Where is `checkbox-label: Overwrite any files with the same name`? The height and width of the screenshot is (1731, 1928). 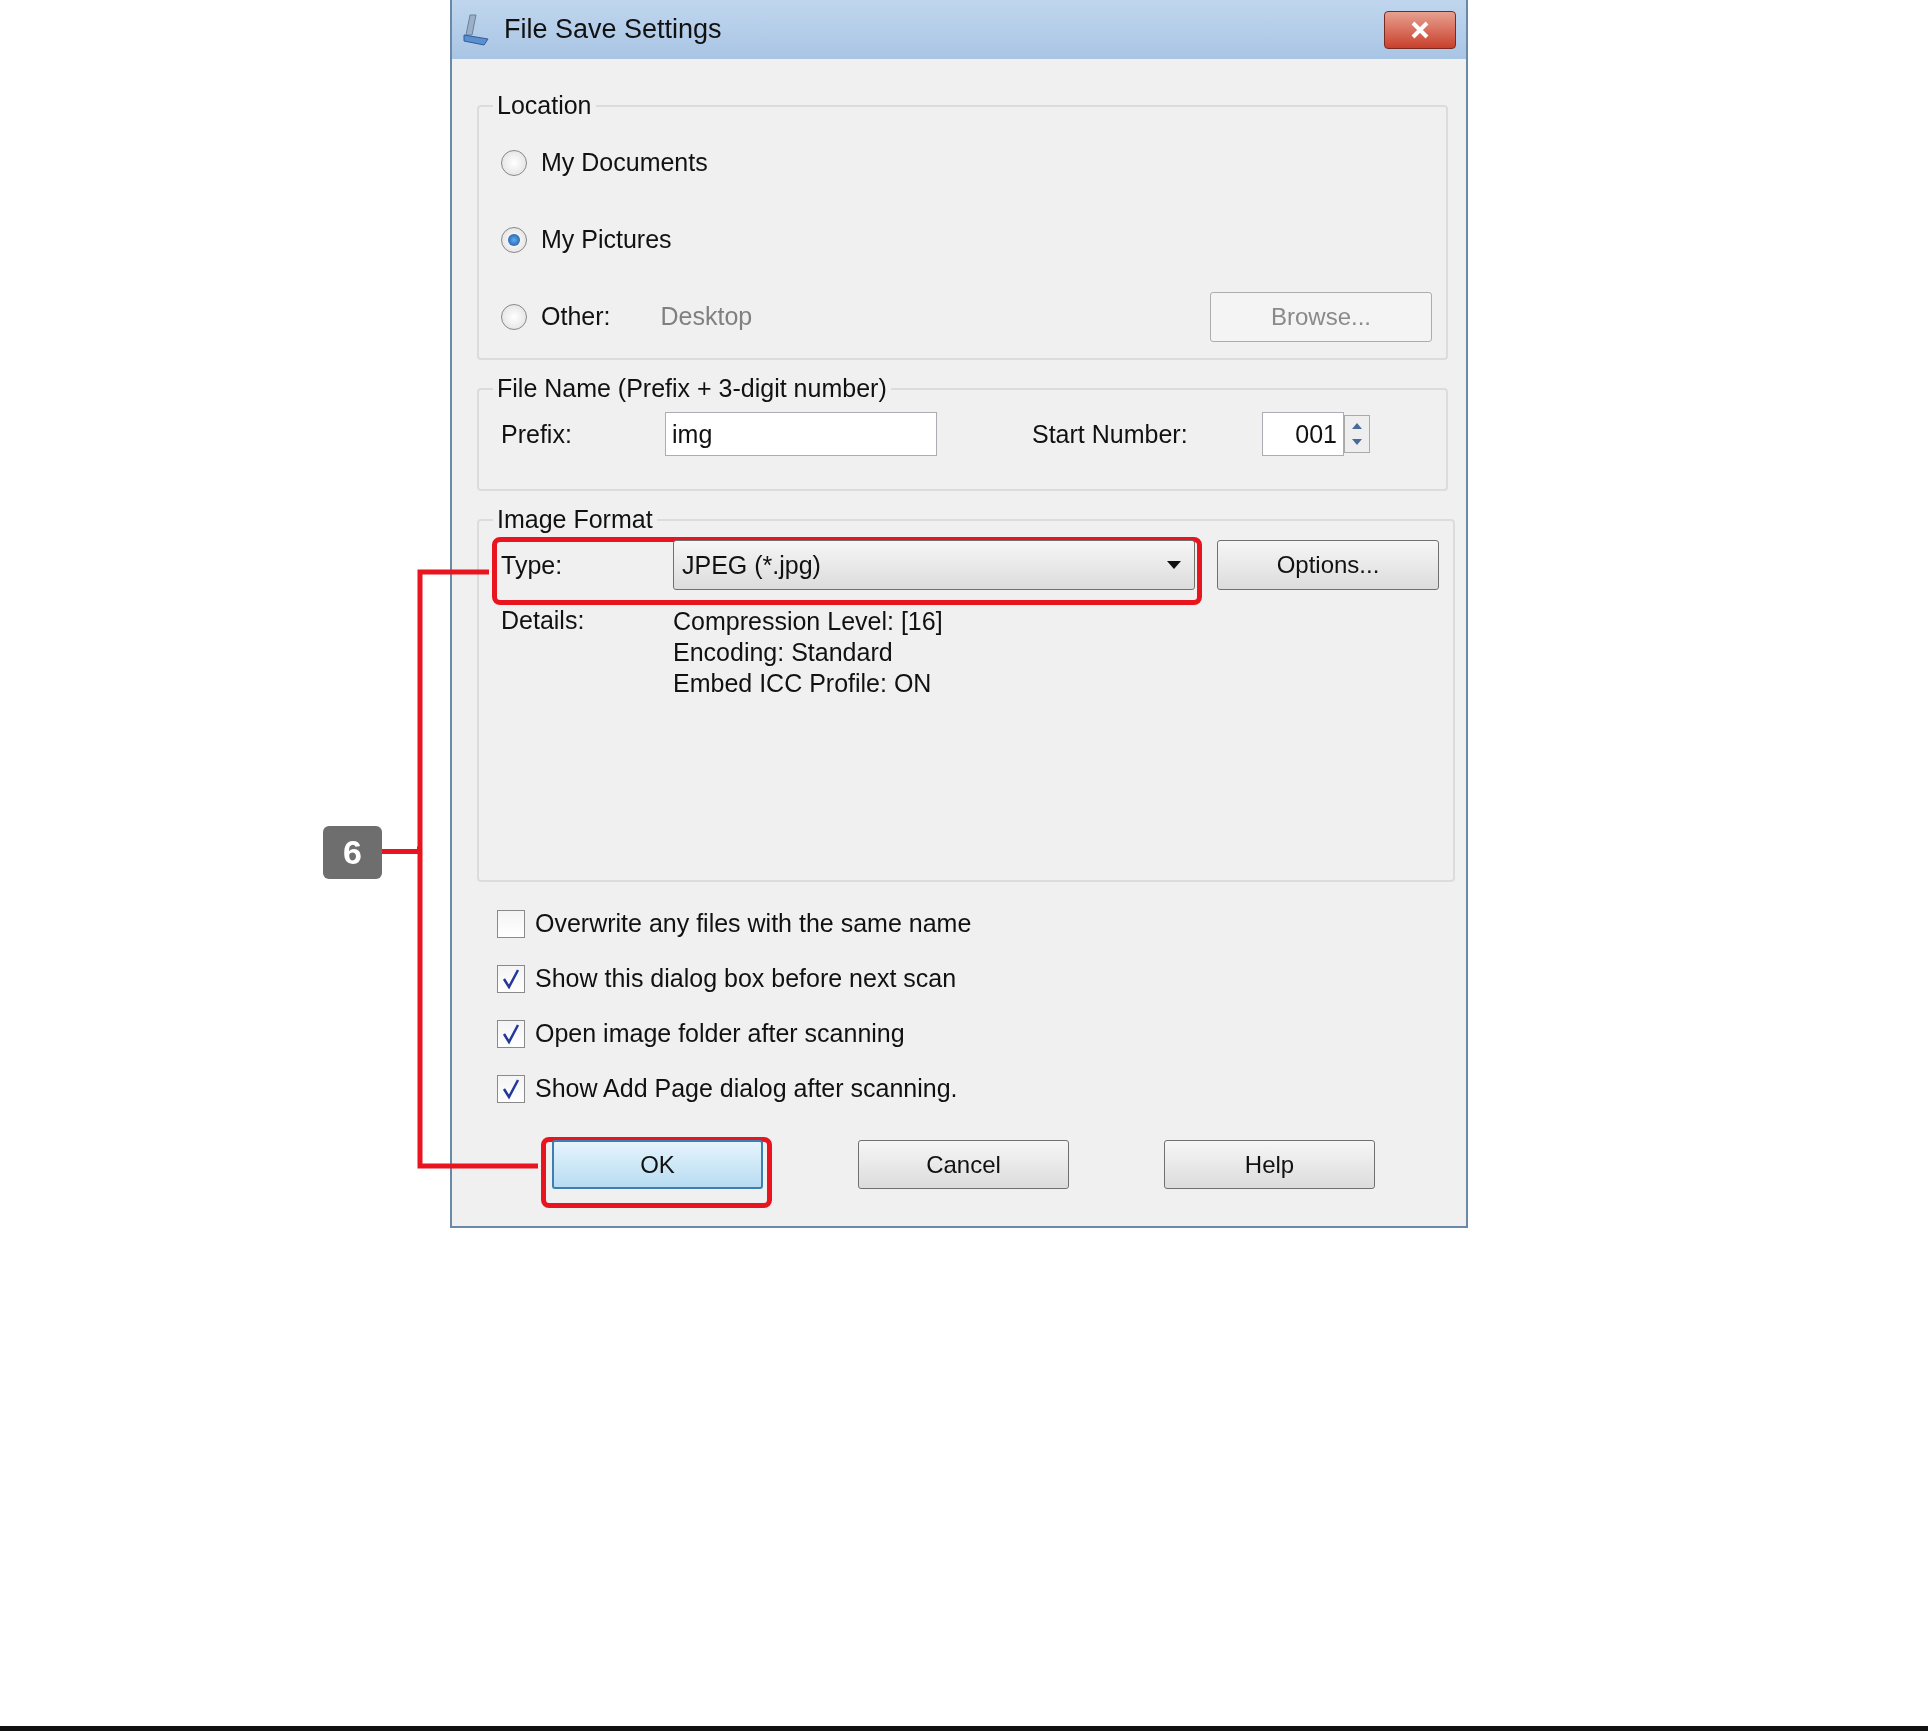
checkbox-label: Overwrite any files with the same name is located at coordinates (753, 923).